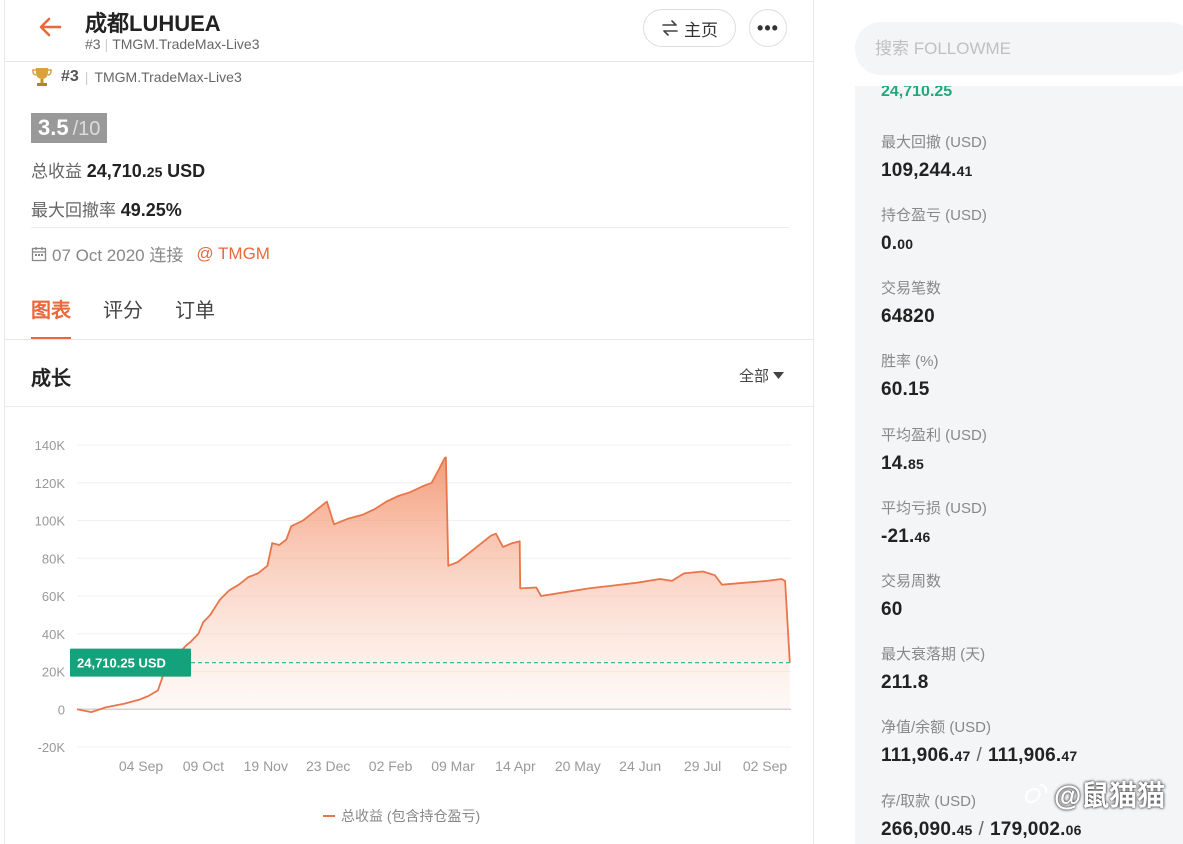 The height and width of the screenshot is (844, 1183). What do you see at coordinates (52, 747) in the screenshot?
I see `y-tick-label: -20K` at bounding box center [52, 747].